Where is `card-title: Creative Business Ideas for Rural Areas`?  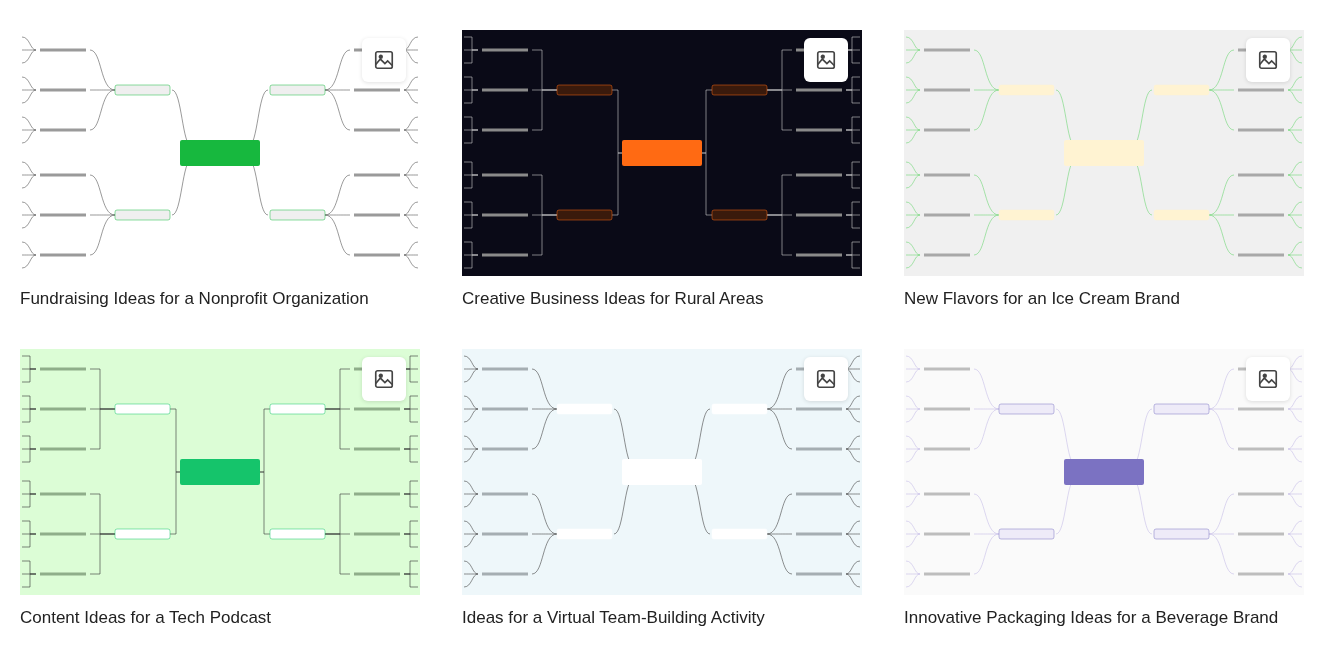
card-title: Creative Business Ideas for Rural Areas is located at coordinates (613, 299).